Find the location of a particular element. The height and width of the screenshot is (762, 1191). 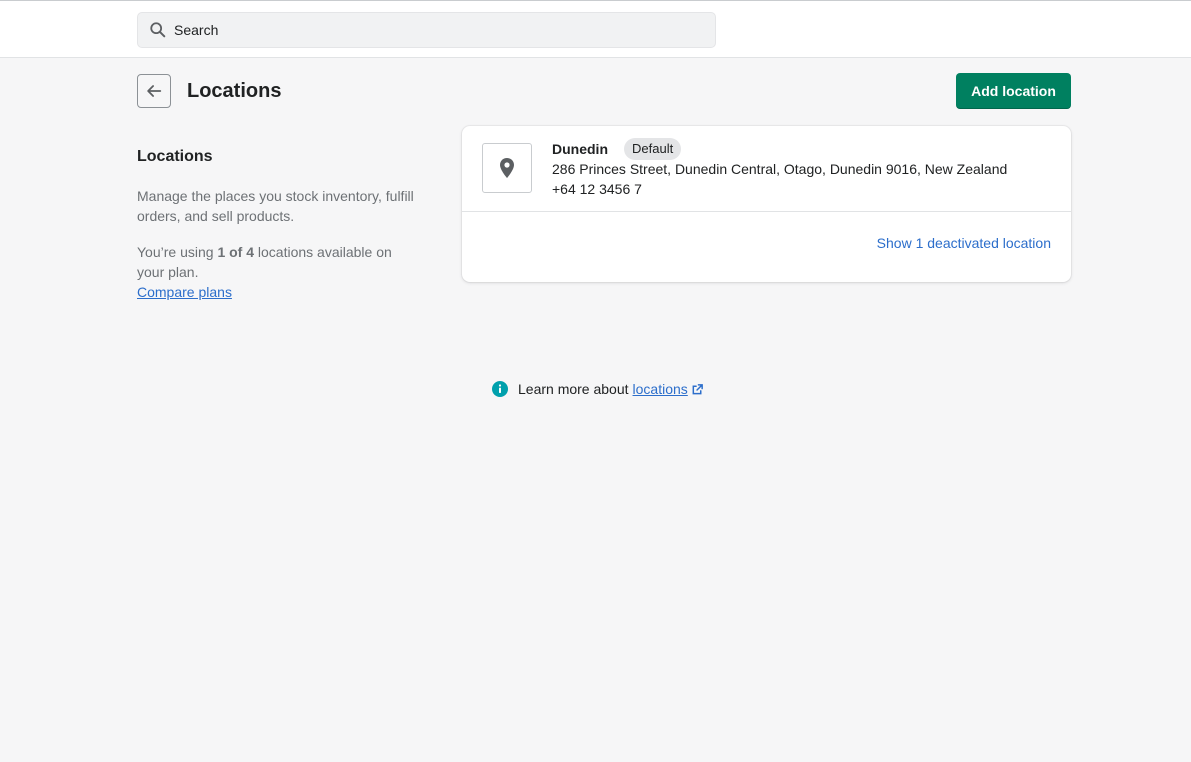

locations-help-link: locations is located at coordinates (660, 389).